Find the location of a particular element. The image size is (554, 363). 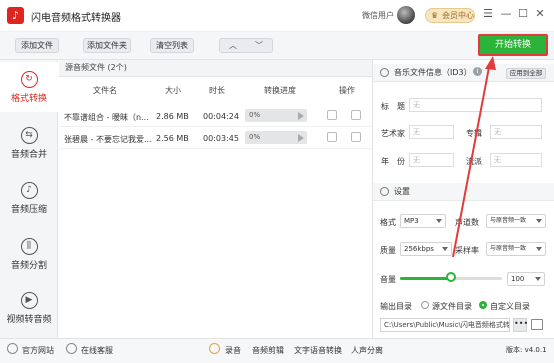

volume-knob is located at coordinates (451, 277).